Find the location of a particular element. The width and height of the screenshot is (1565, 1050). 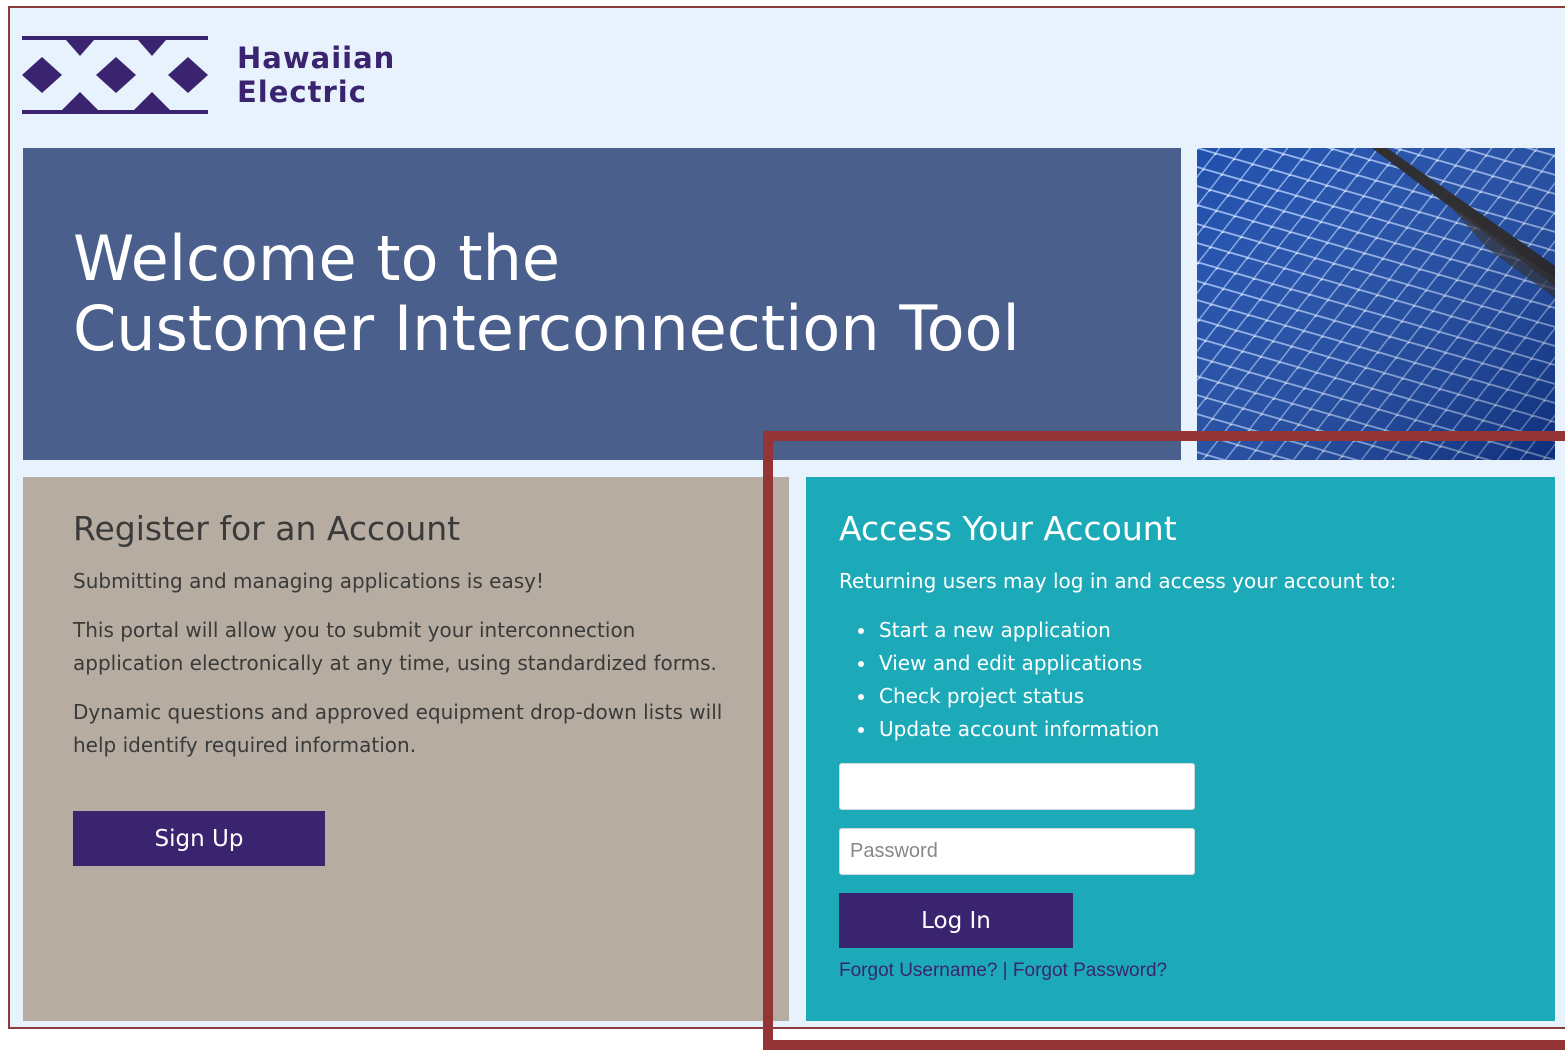

list-item: Start a new application is located at coordinates (1008, 630).